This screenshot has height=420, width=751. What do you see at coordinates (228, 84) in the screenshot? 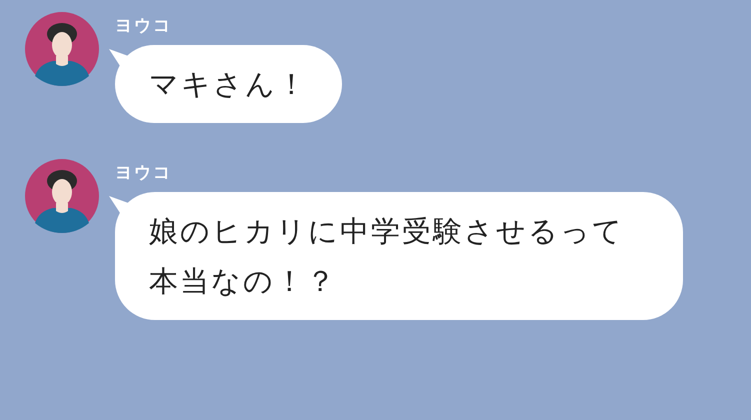
I see `message-text: マキさん！` at bounding box center [228, 84].